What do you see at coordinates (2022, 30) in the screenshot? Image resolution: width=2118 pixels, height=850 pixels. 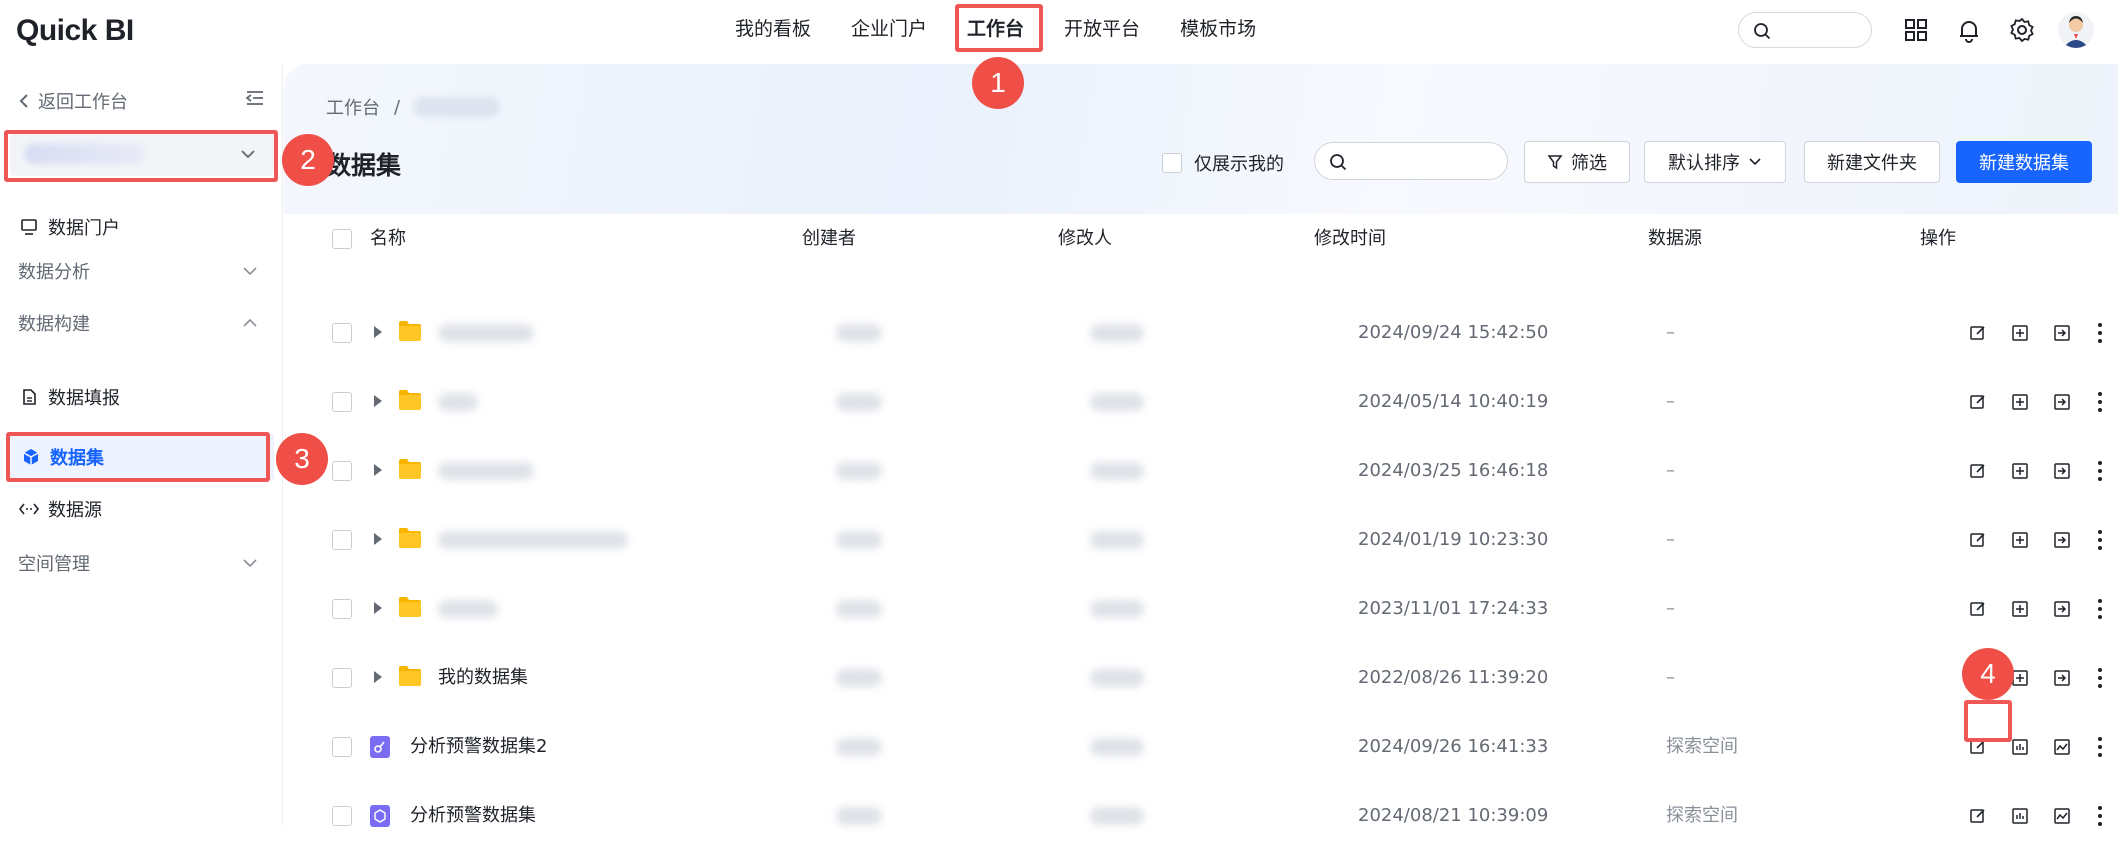 I see `settings-gear-icon` at bounding box center [2022, 30].